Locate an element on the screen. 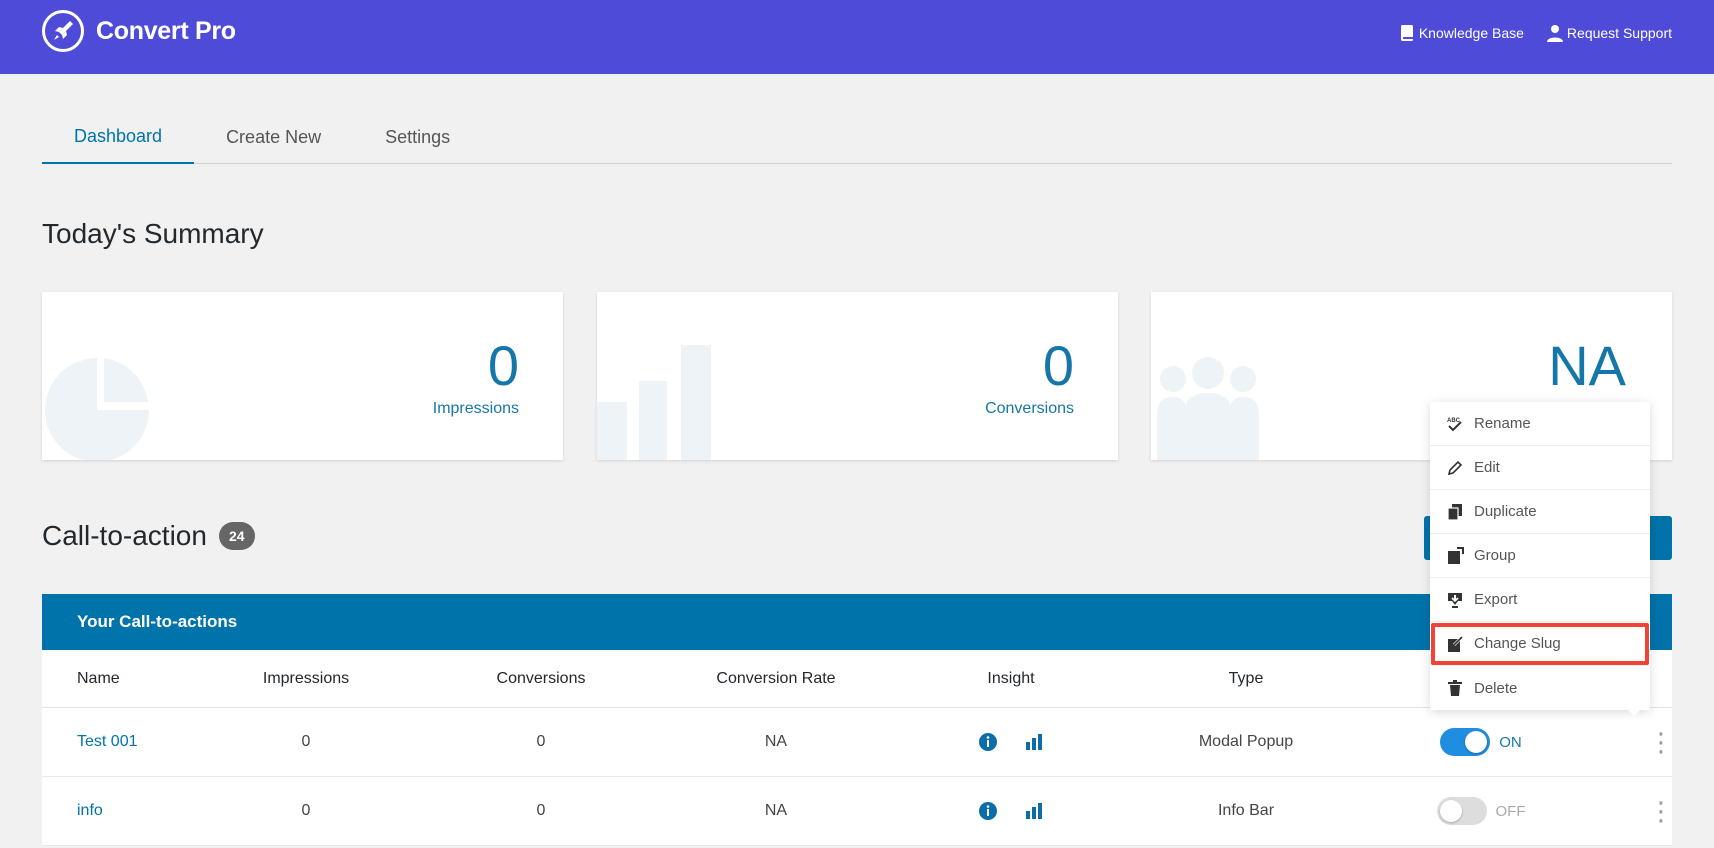 The width and height of the screenshot is (1714, 848). col-insight: Insight is located at coordinates (1011, 678).